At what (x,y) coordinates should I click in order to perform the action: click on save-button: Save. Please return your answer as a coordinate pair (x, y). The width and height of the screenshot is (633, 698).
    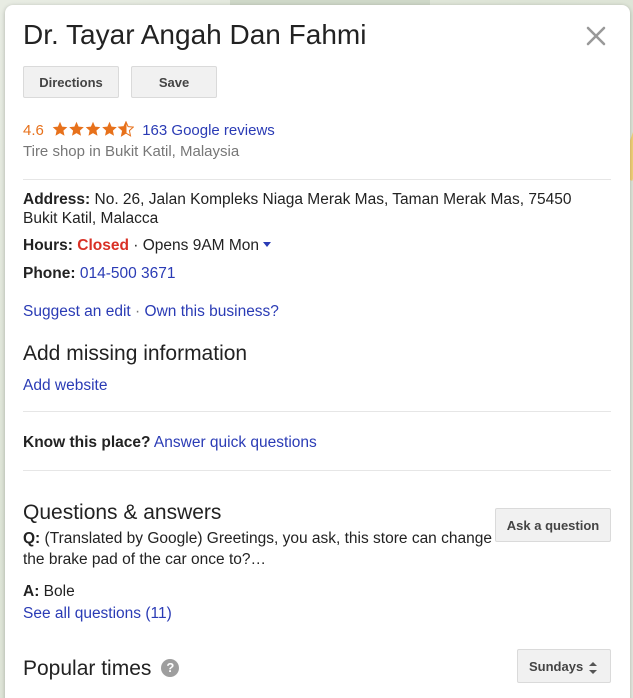
    Looking at the image, I should click on (174, 82).